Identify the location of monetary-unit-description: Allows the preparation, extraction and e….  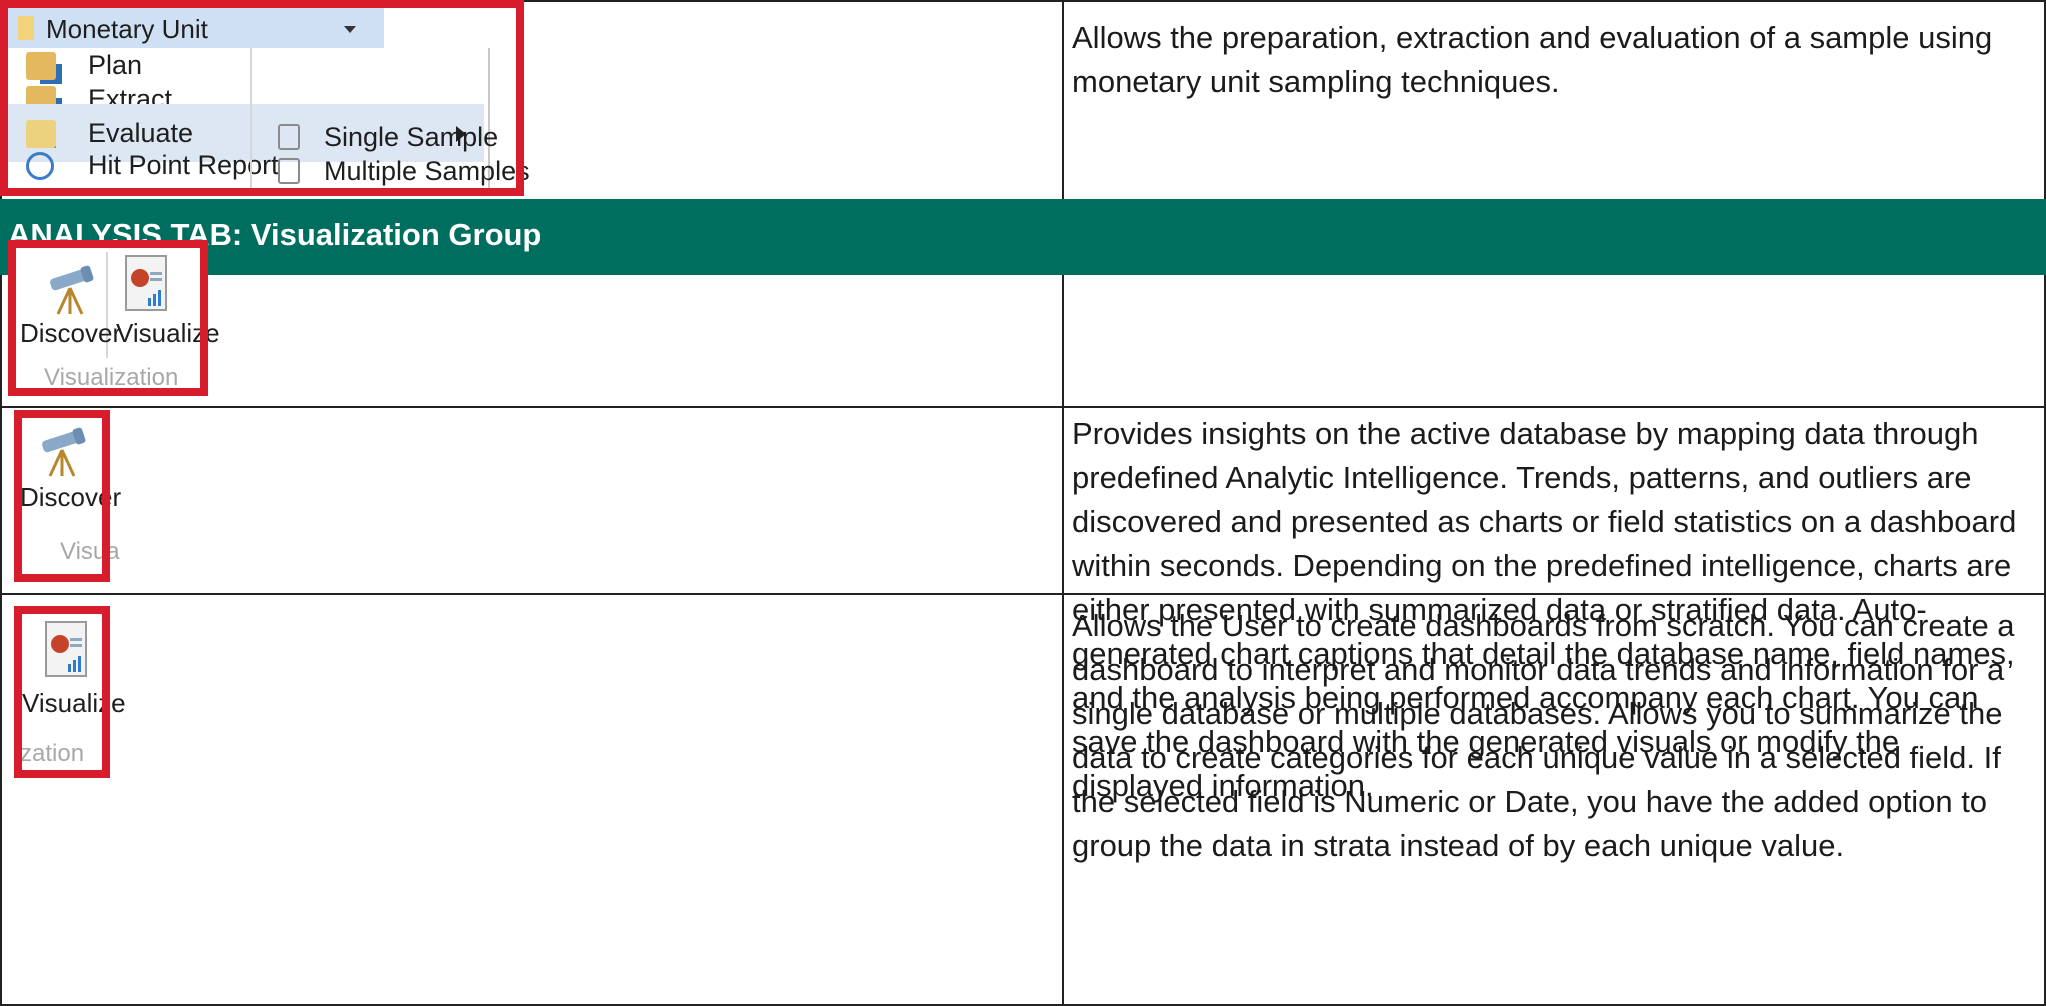
(1532, 59).